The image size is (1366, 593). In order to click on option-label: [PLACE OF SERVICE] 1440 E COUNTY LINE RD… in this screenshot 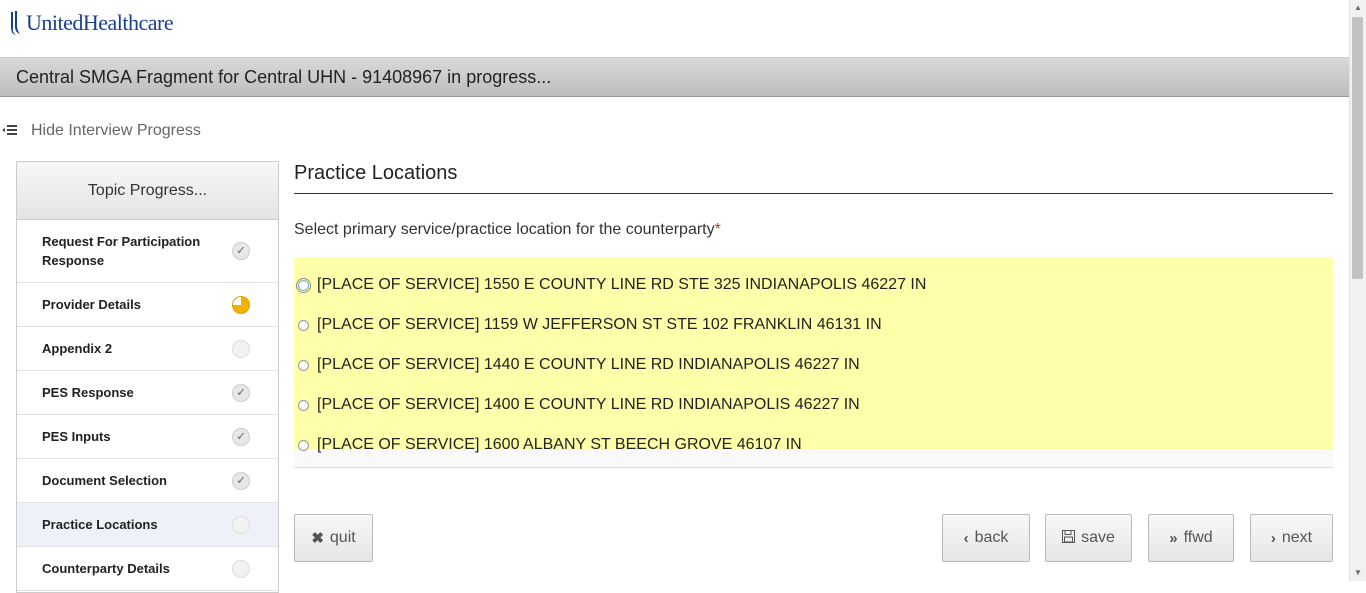, I will do `click(588, 364)`.